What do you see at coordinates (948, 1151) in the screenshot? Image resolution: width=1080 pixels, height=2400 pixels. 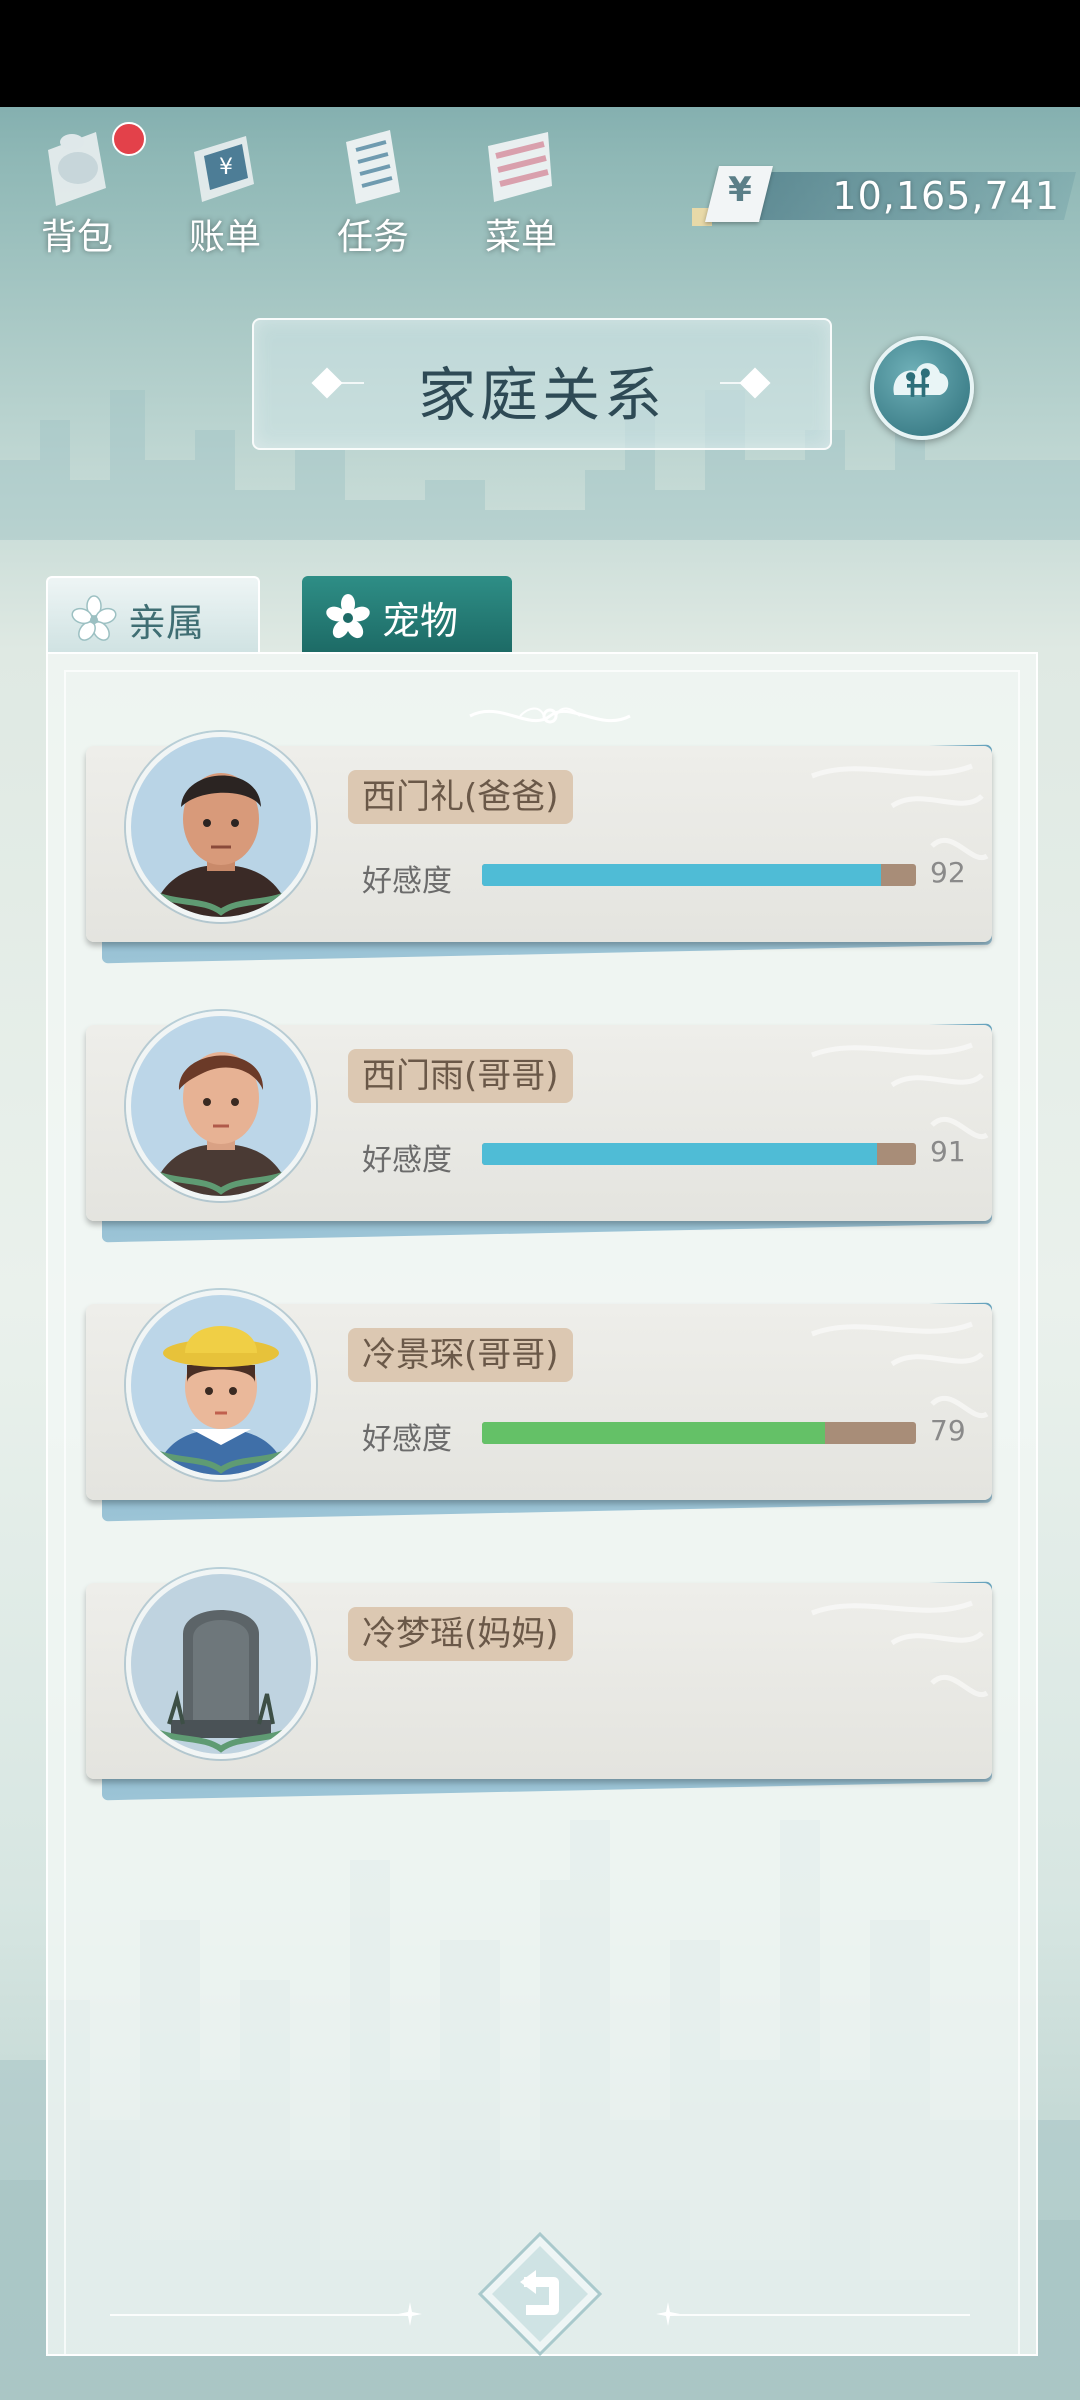 I see `affection-value: 91` at bounding box center [948, 1151].